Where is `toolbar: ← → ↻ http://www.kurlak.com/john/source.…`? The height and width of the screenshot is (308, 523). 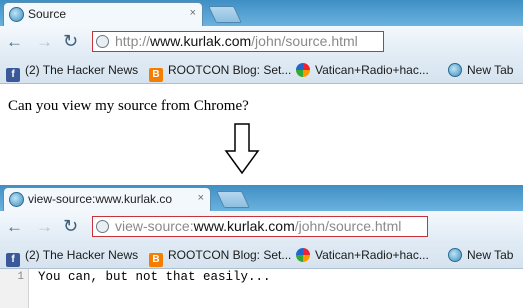 toolbar: ← → ↻ http://www.kurlak.com/john/source.… is located at coordinates (261, 42).